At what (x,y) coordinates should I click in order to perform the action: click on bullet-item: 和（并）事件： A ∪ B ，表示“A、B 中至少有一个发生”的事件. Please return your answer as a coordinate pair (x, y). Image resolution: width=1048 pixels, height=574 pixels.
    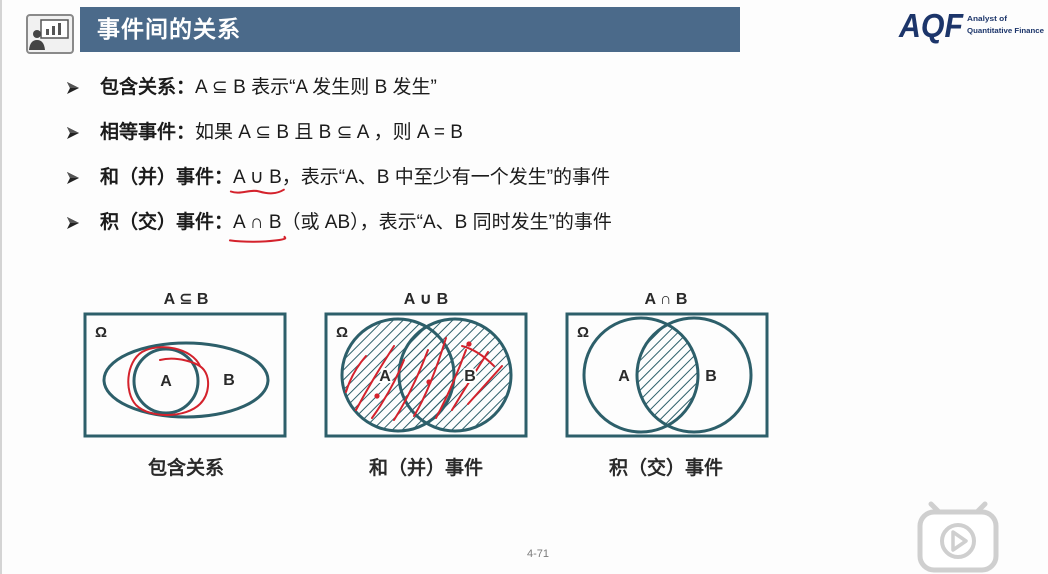
    Looking at the image, I should click on (338, 178).